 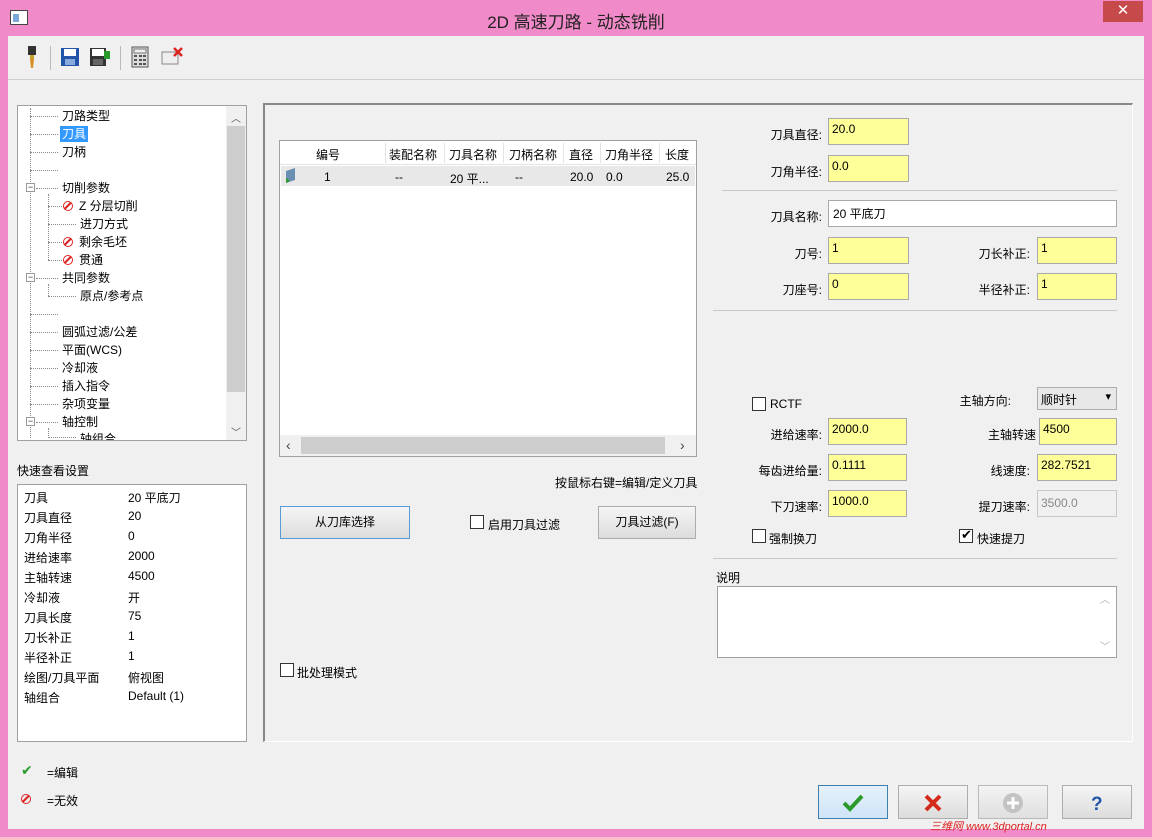 What do you see at coordinates (140, 57) in the screenshot?
I see `calculator-icon` at bounding box center [140, 57].